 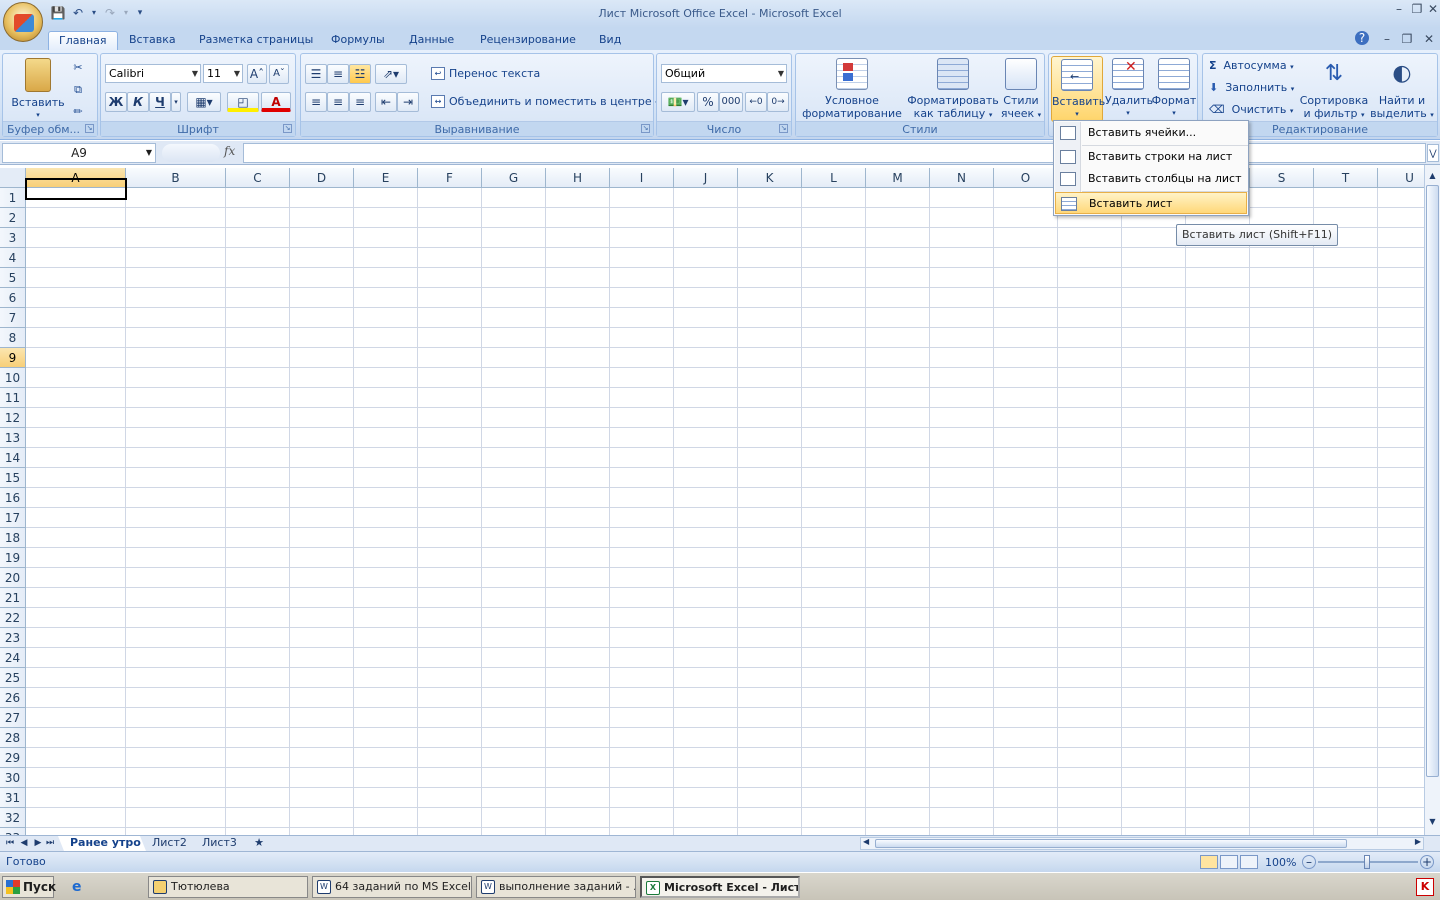 I want to click on minimize-icon: –, so click(x=1399, y=9).